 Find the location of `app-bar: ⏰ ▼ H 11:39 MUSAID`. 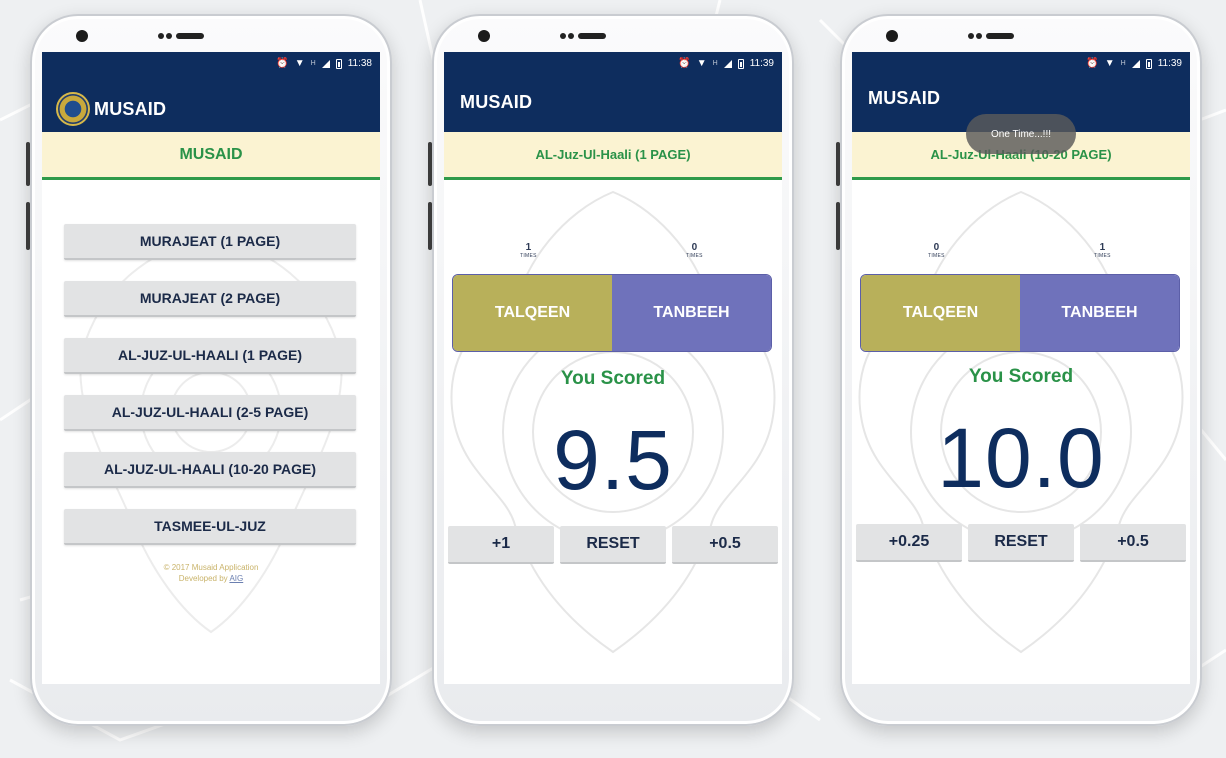

app-bar: ⏰ ▼ H 11:39 MUSAID is located at coordinates (613, 92).